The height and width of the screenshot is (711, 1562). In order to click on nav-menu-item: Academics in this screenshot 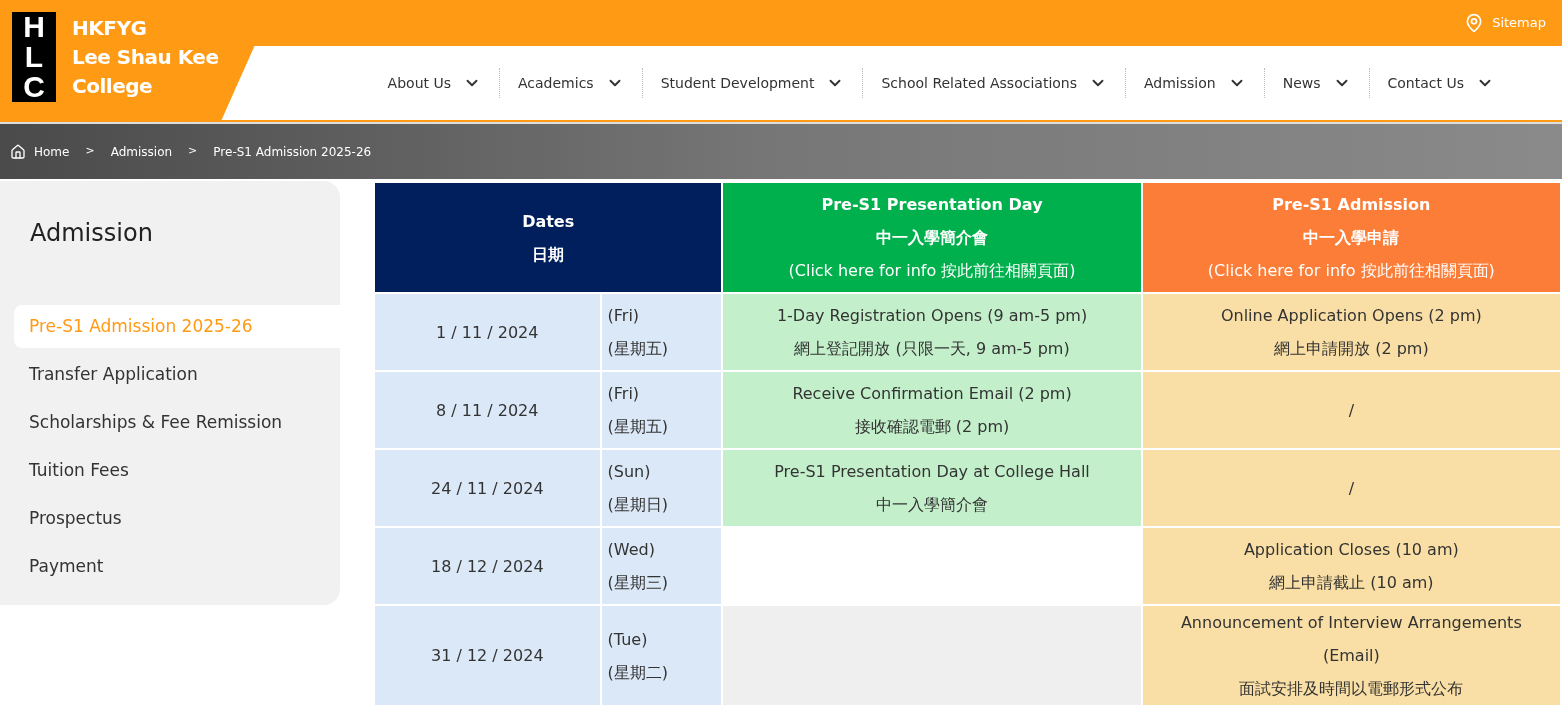, I will do `click(571, 83)`.